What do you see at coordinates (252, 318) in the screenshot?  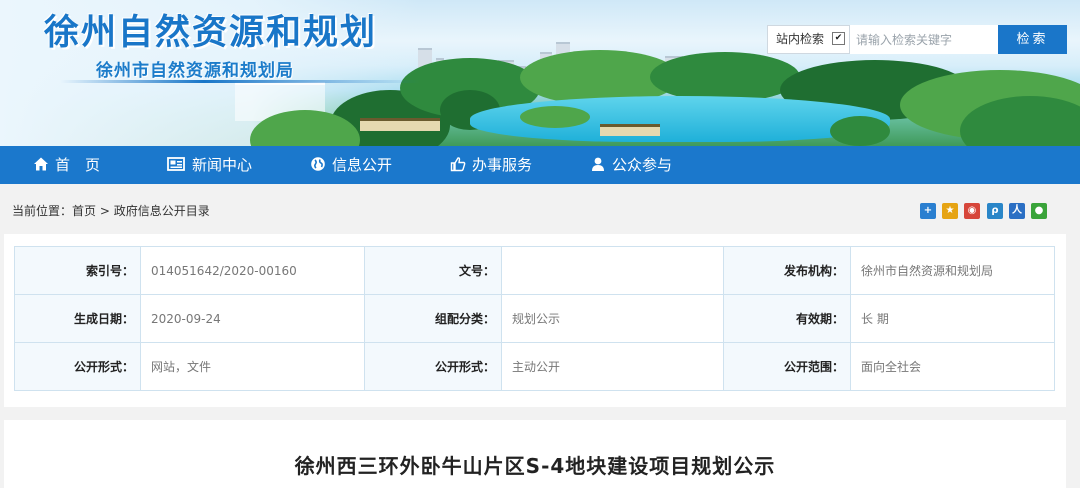 I see `info-value: 2020-09-24` at bounding box center [252, 318].